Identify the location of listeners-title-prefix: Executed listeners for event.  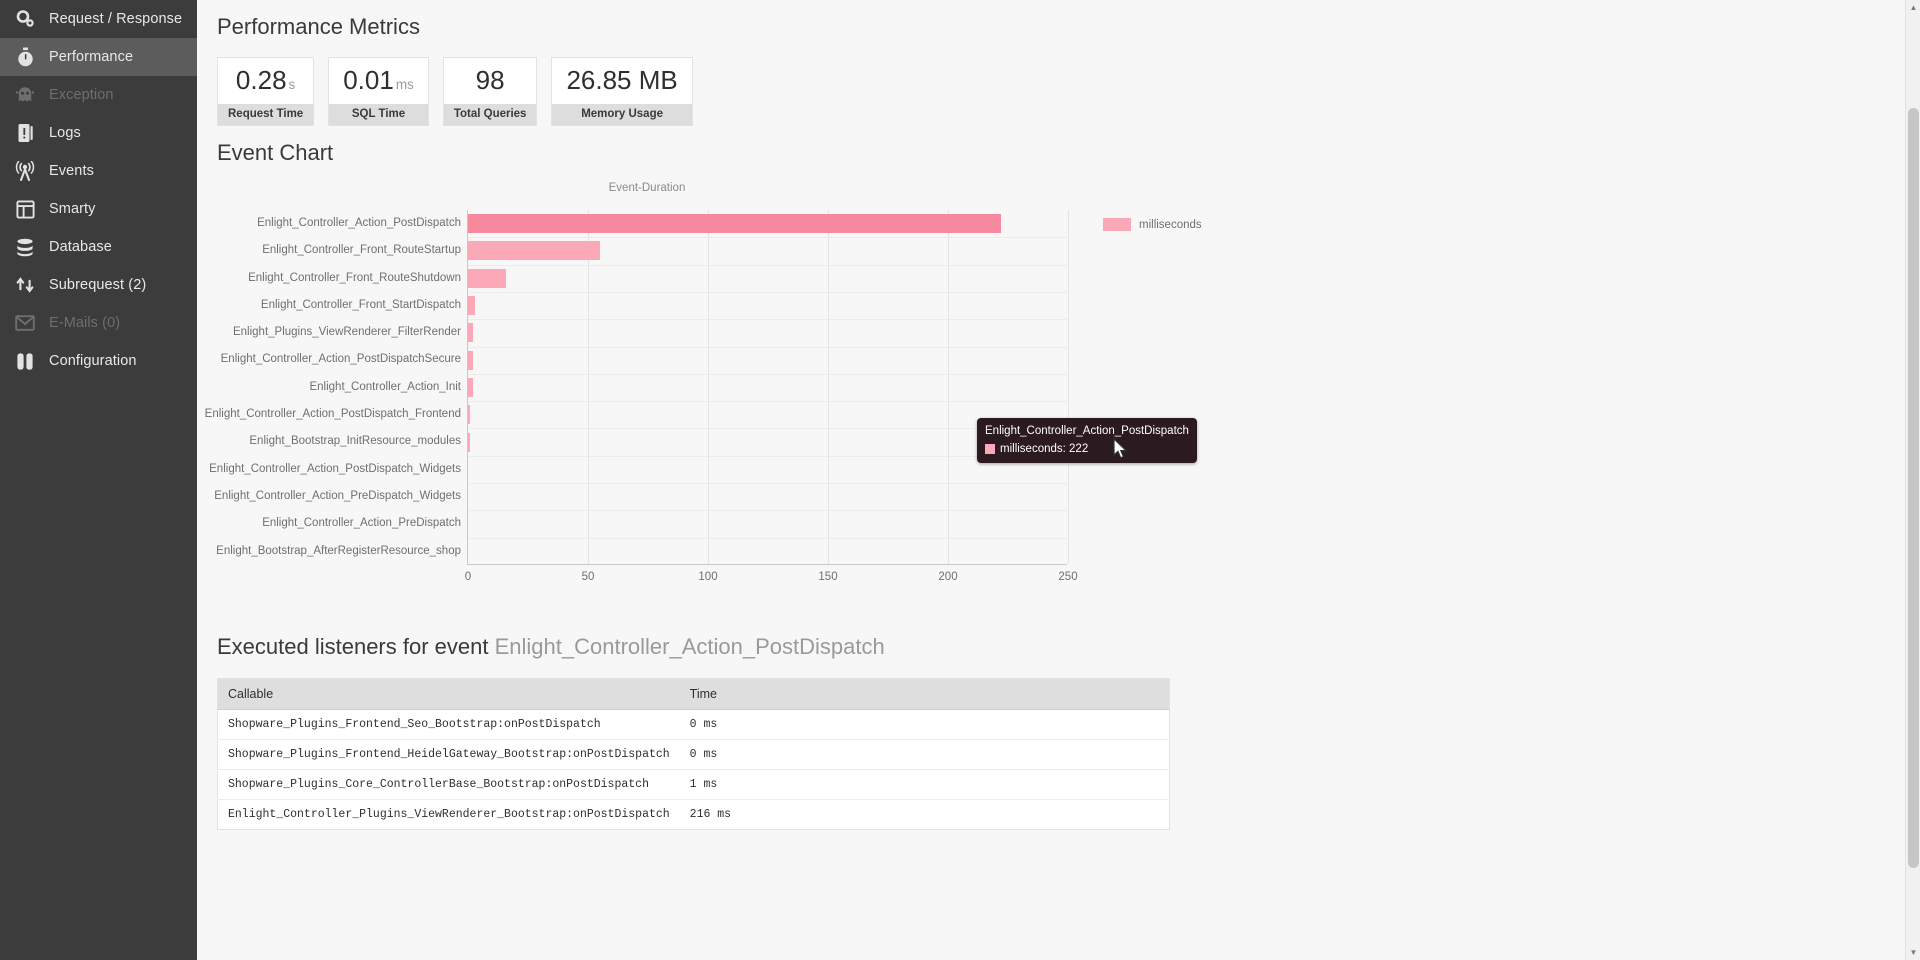
(353, 646).